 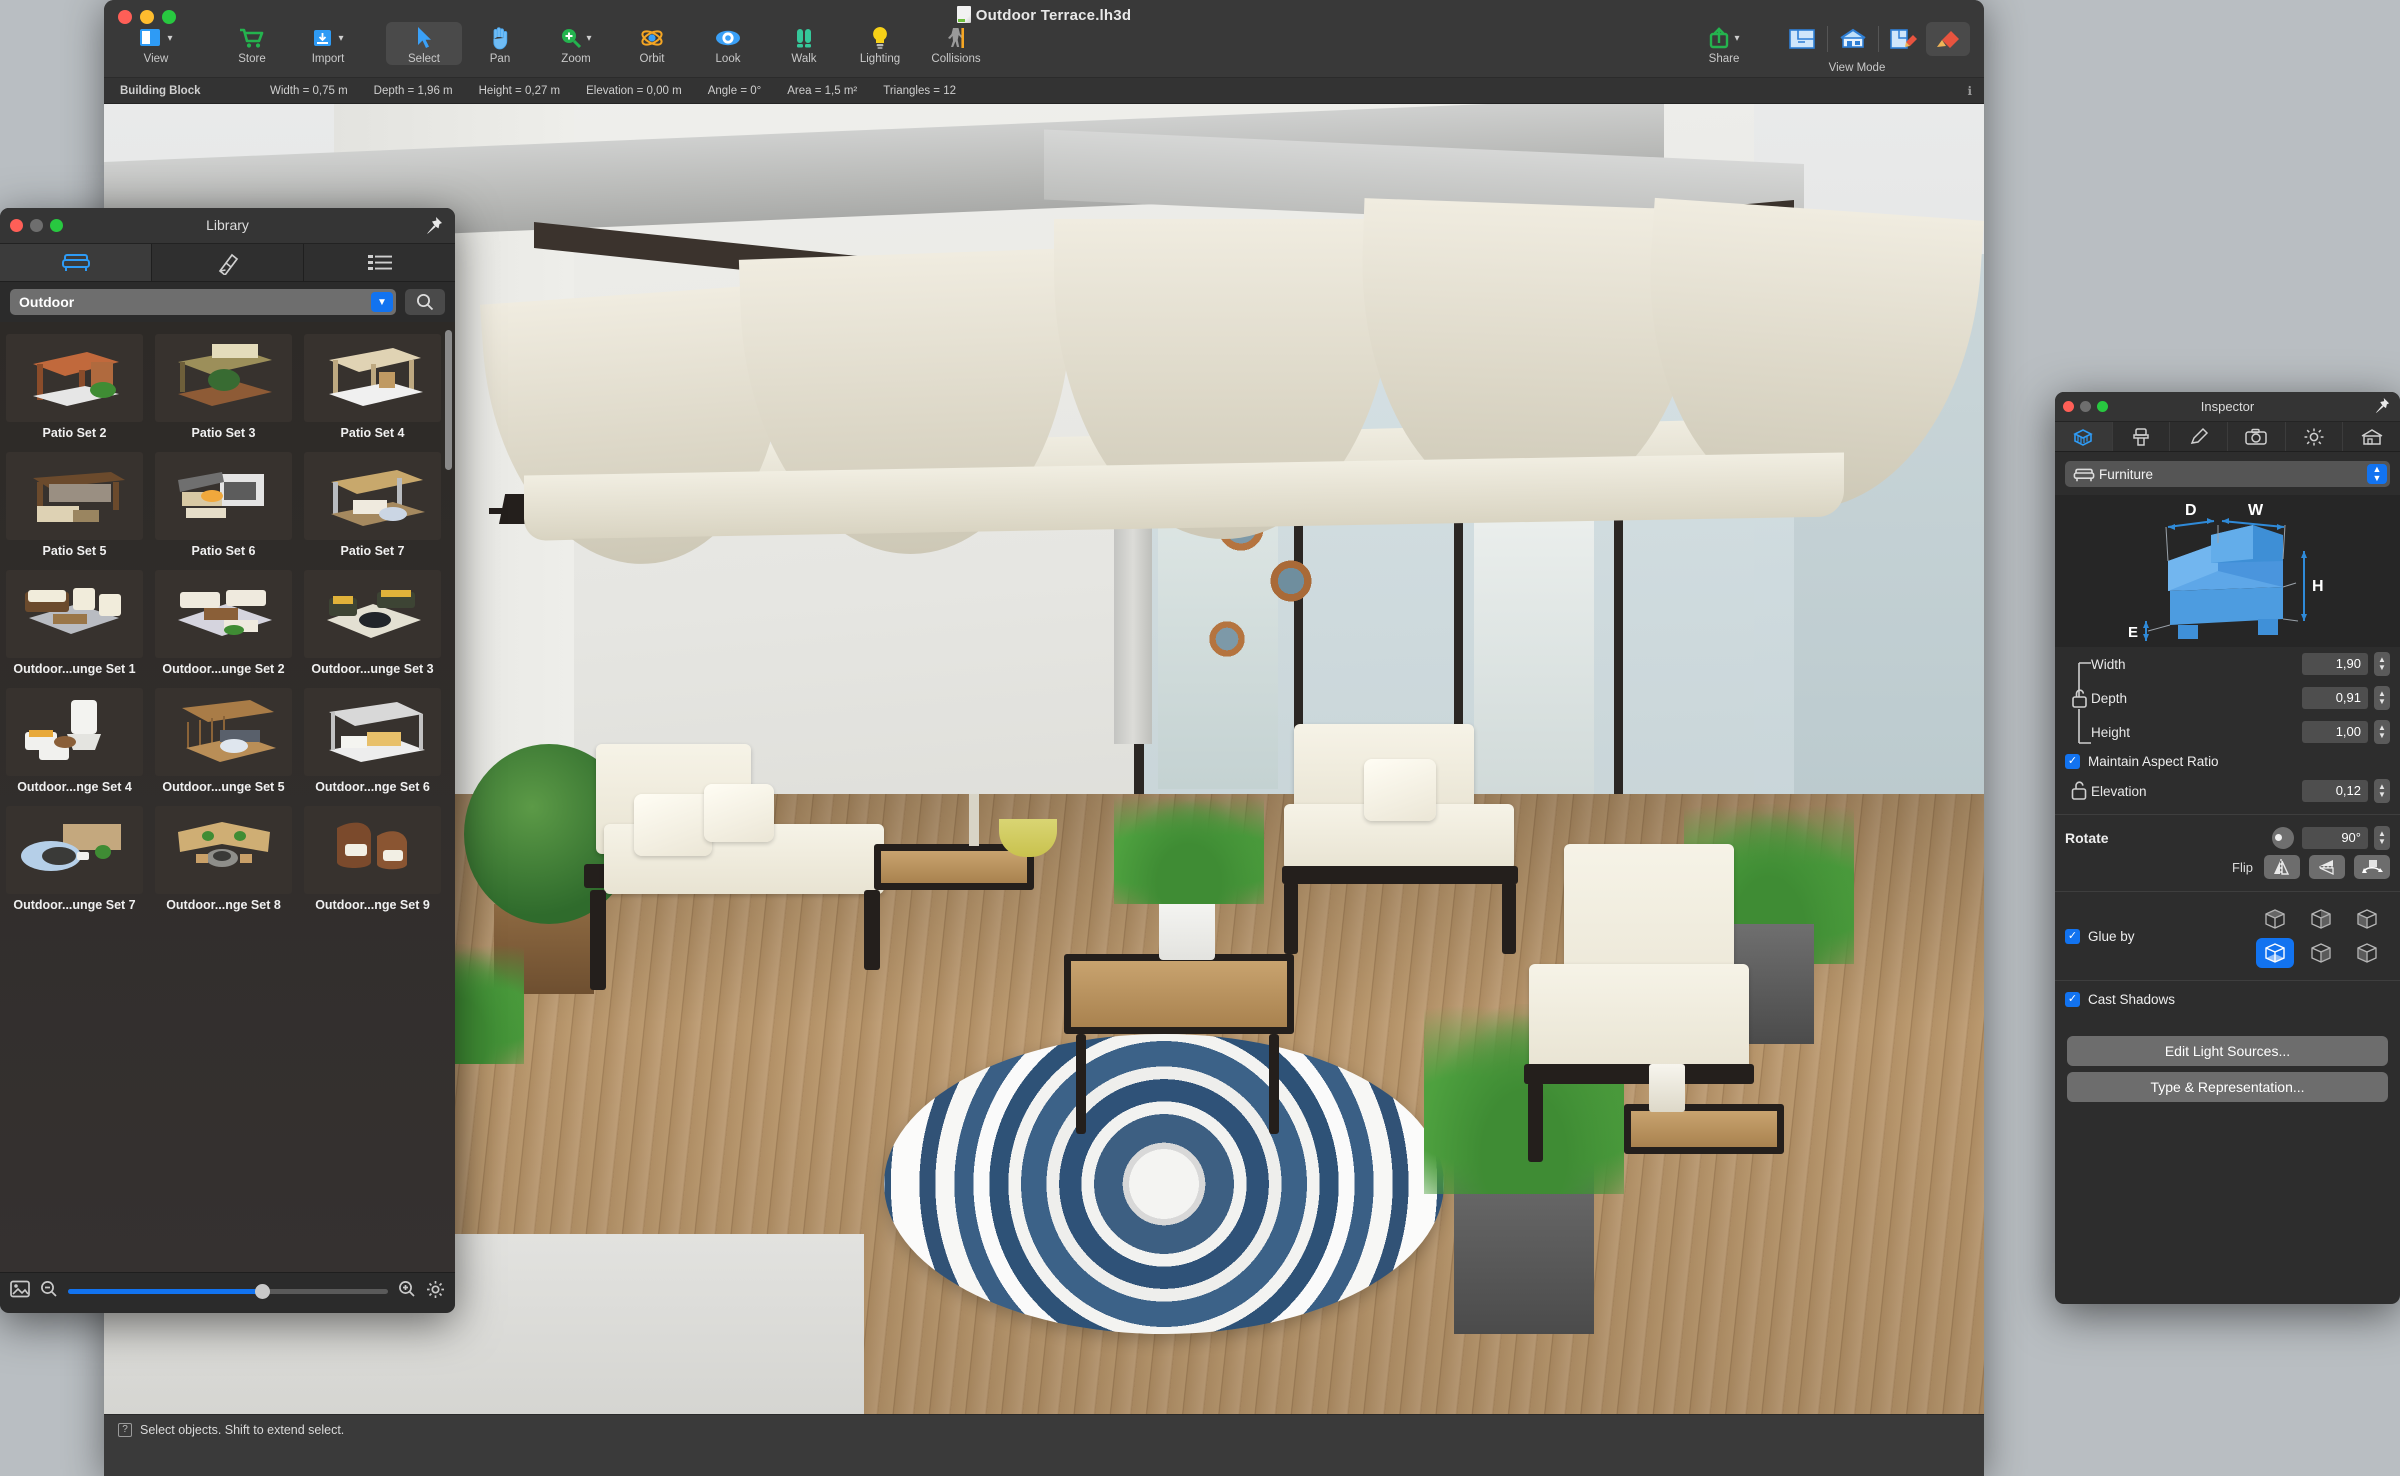 I want to click on inspector-tab-building, so click(x=2371, y=436).